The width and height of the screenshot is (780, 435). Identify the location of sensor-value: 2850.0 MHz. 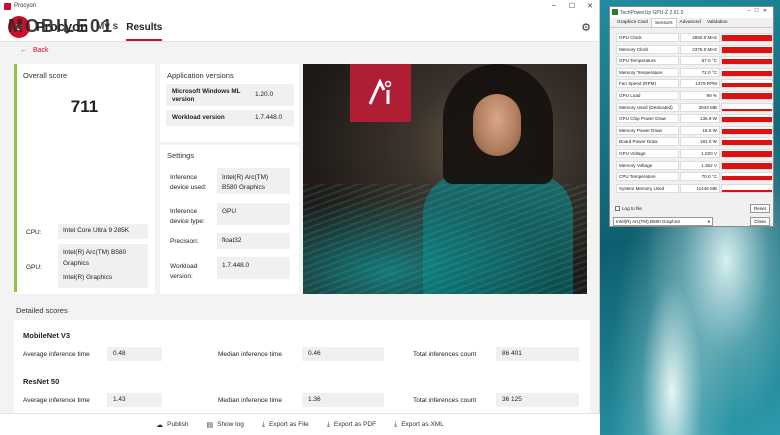
(700, 37).